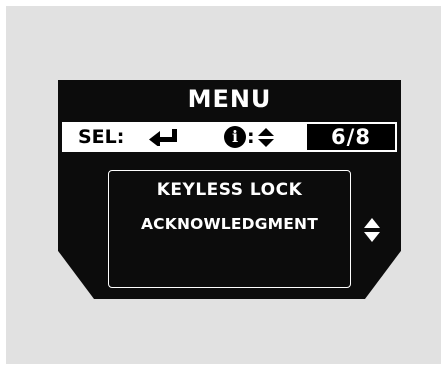 The image size is (448, 370). Describe the element at coordinates (229, 224) in the screenshot. I see `menu-item-line2: ACKNOWLEDGMENT` at that location.